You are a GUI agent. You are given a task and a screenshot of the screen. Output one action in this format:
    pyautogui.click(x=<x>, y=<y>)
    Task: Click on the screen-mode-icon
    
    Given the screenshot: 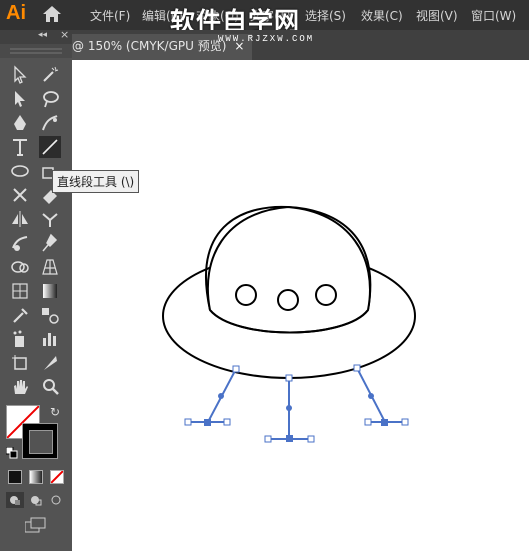 What is the action you would take?
    pyautogui.click(x=36, y=525)
    